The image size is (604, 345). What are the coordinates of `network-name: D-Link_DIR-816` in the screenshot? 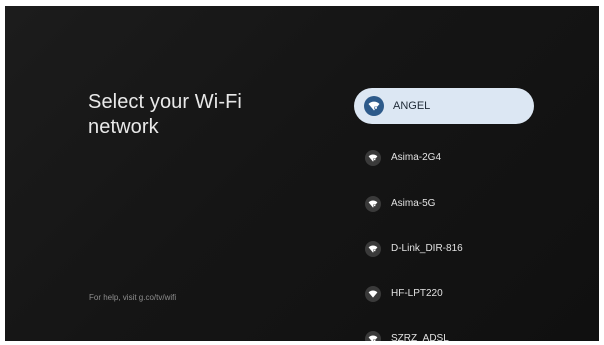 It's located at (427, 248).